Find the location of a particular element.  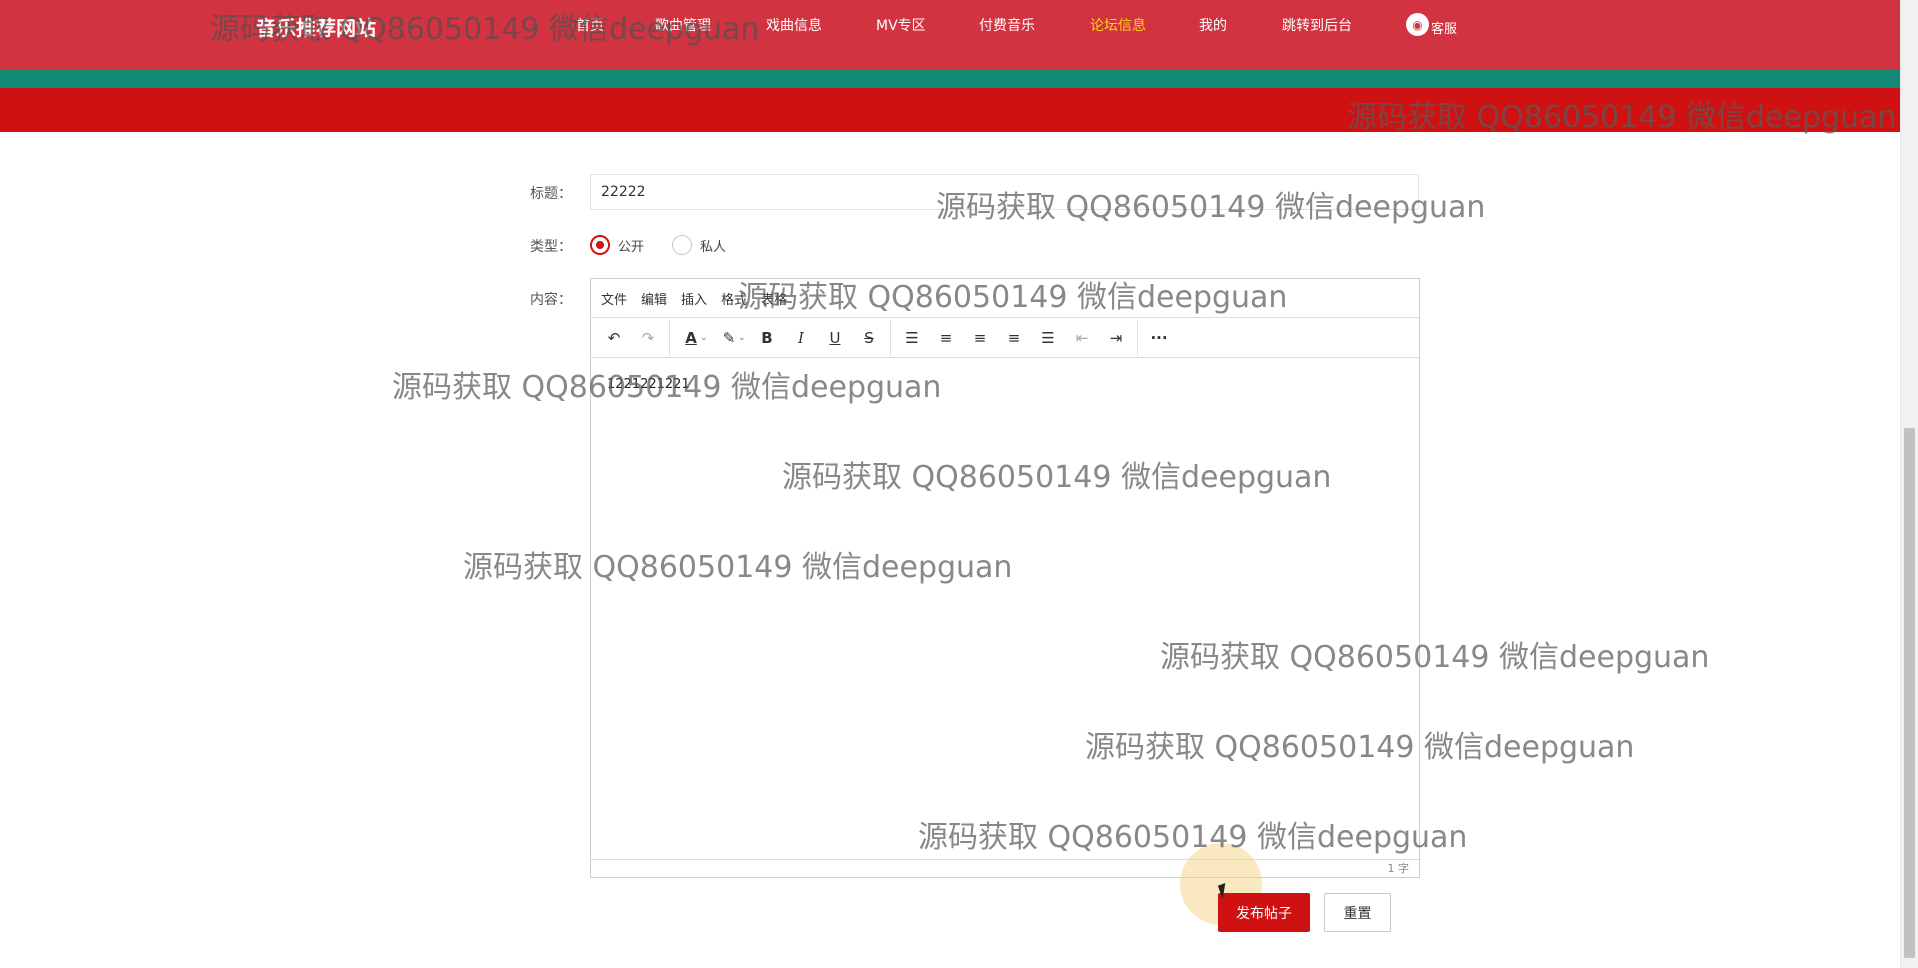

radio-checked-icon is located at coordinates (600, 245).